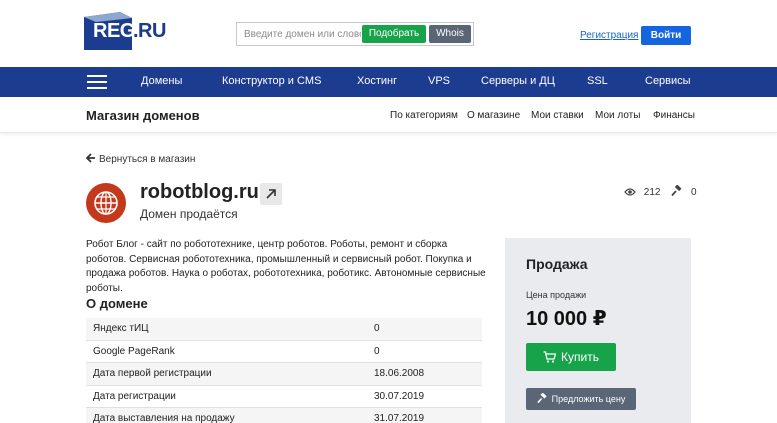 This screenshot has height=423, width=777. What do you see at coordinates (121, 328) in the screenshot?
I see `row-label: Яндекс тИЦ` at bounding box center [121, 328].